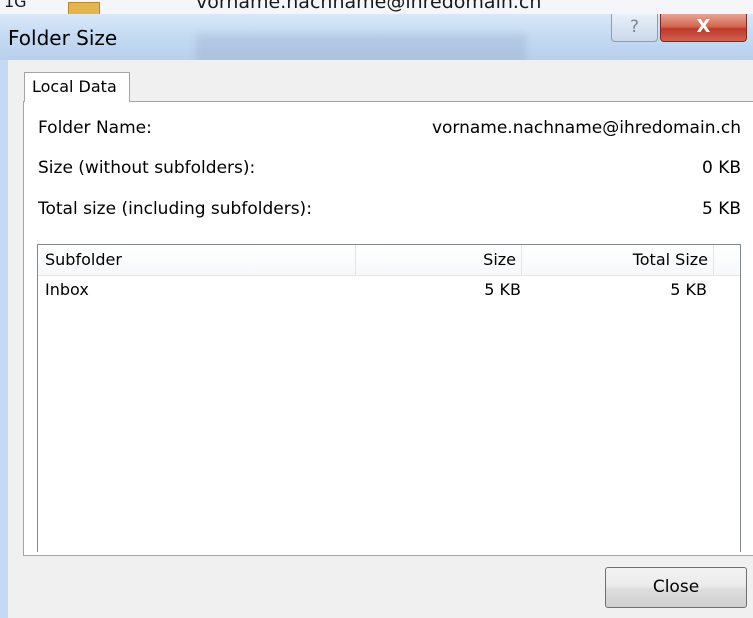  Describe the element at coordinates (74, 86) in the screenshot. I see `tab-label: Local Data` at that location.